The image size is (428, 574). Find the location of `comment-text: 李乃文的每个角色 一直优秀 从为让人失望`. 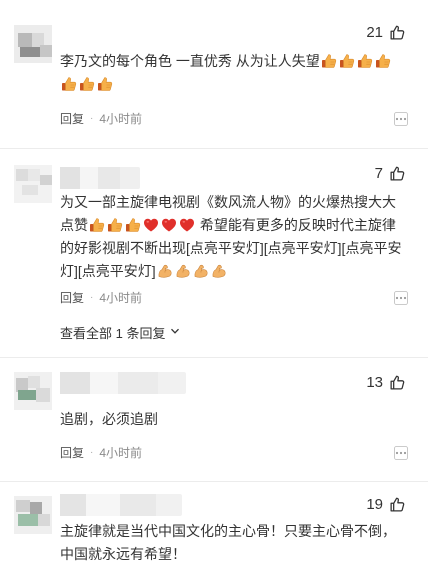

comment-text: 李乃文的每个角色 一直优秀 从为让人失望 is located at coordinates (233, 73).